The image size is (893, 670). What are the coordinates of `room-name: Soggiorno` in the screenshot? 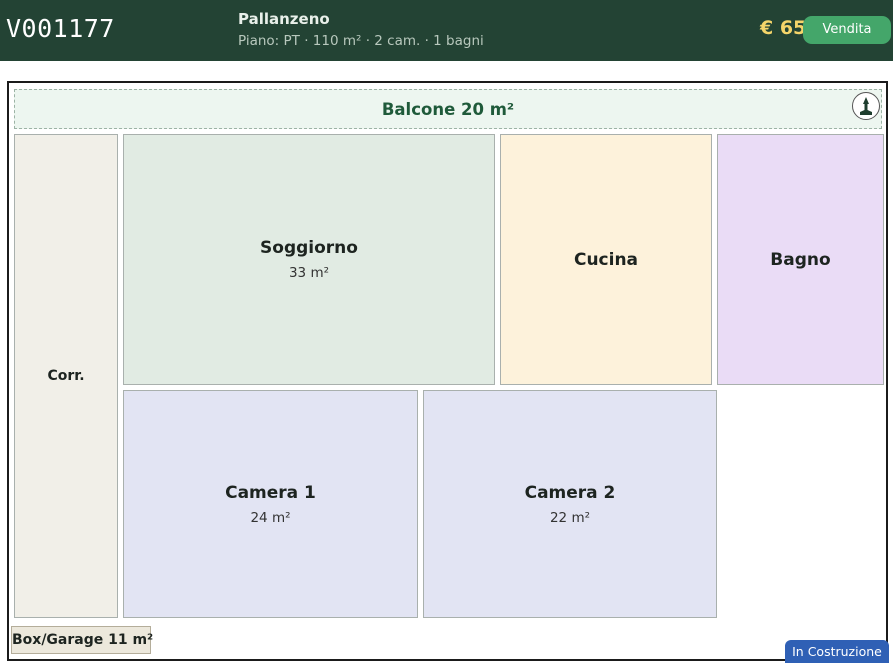 It's located at (309, 248).